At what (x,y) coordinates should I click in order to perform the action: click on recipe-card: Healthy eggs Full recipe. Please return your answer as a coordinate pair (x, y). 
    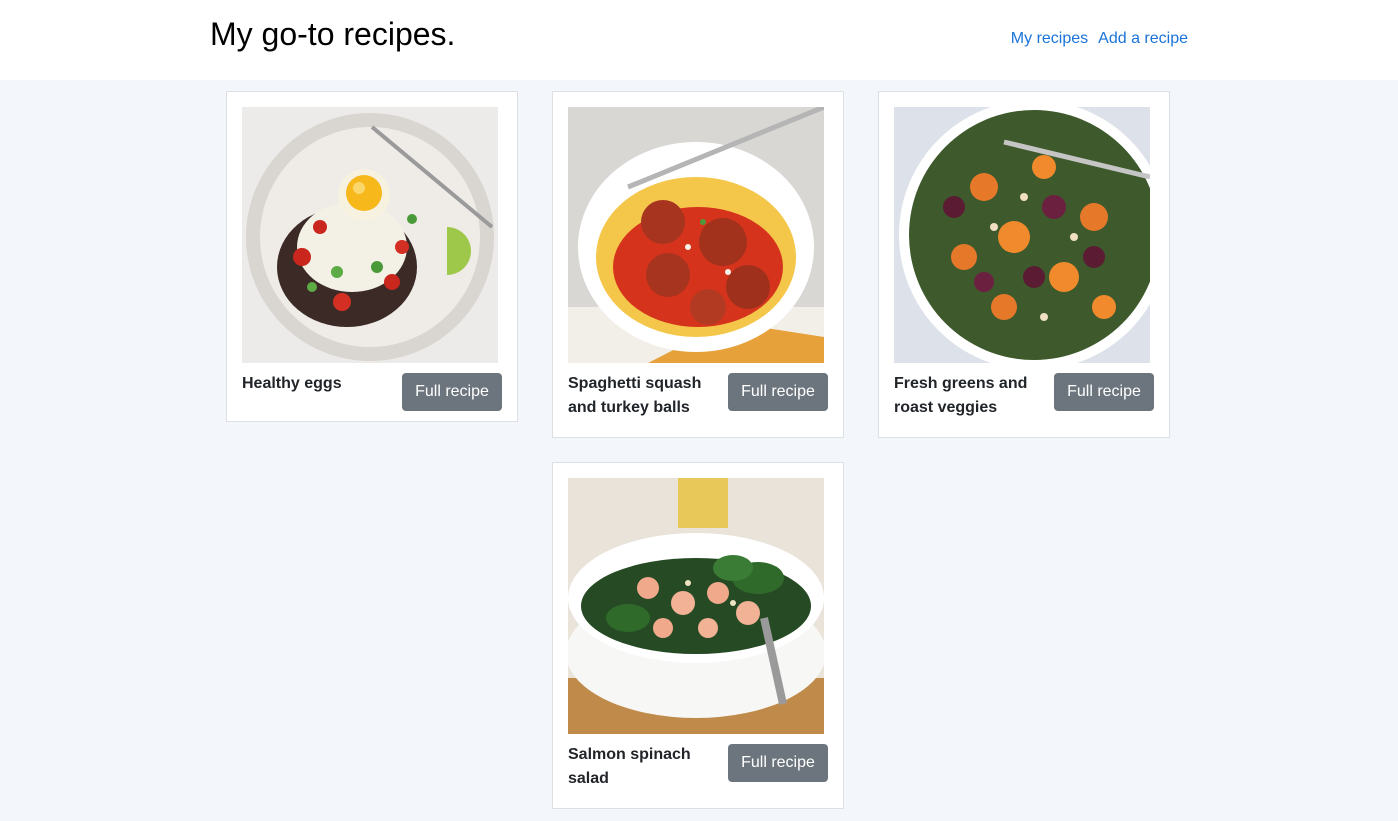
    Looking at the image, I should click on (372, 256).